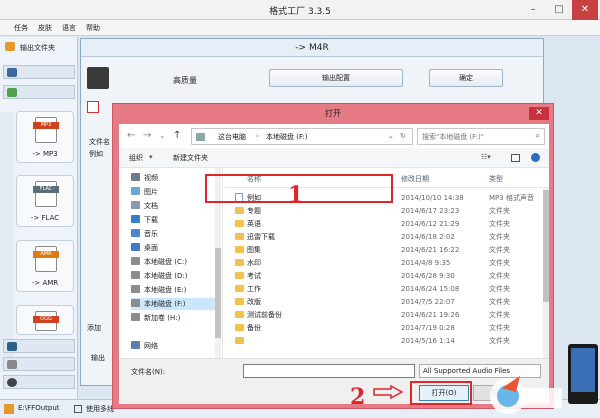 This screenshot has height=418, width=600. Describe the element at coordinates (39, 364) in the screenshot. I see `category-rom` at that location.